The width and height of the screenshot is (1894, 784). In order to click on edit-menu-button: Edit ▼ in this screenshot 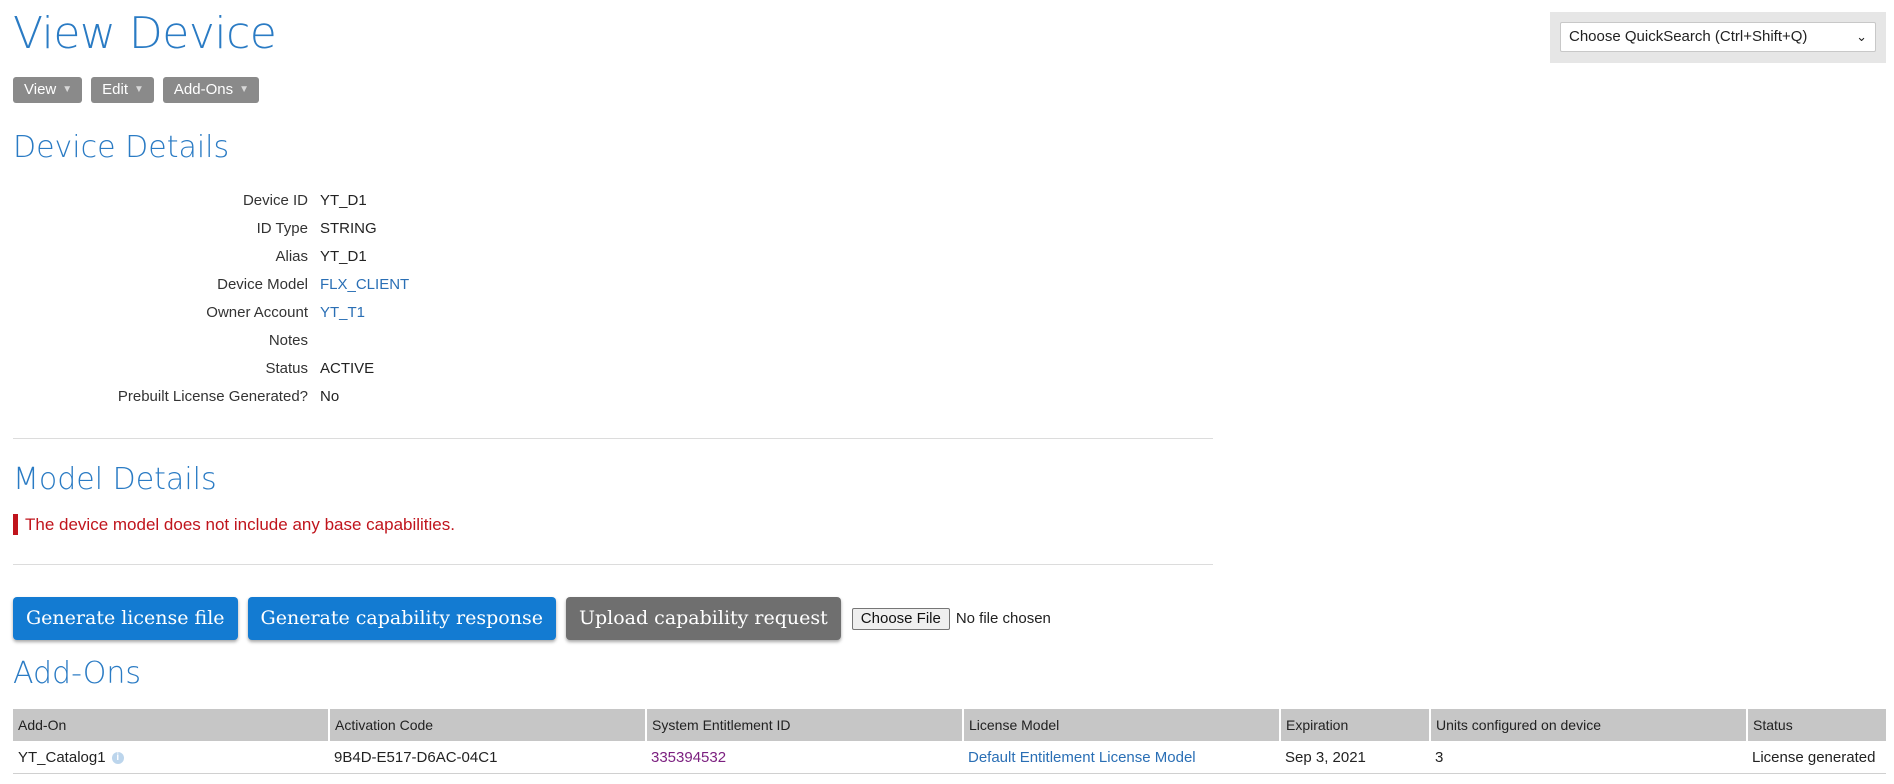, I will do `click(122, 90)`.